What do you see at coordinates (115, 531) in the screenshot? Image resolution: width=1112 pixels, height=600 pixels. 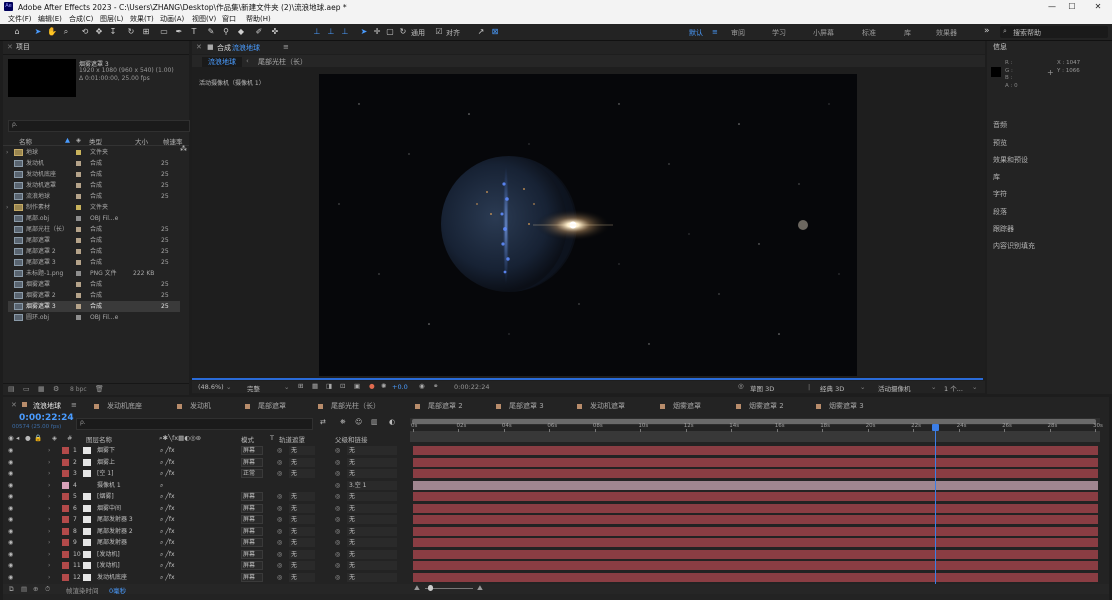 I see `layer-name: 尾部发射器 2` at bounding box center [115, 531].